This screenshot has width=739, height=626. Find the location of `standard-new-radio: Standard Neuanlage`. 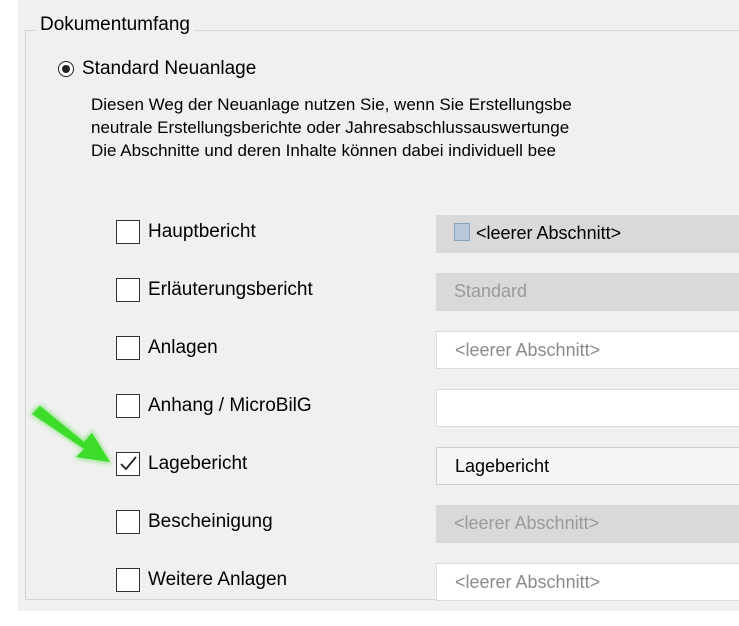

standard-new-radio: Standard Neuanlage is located at coordinates (157, 69).